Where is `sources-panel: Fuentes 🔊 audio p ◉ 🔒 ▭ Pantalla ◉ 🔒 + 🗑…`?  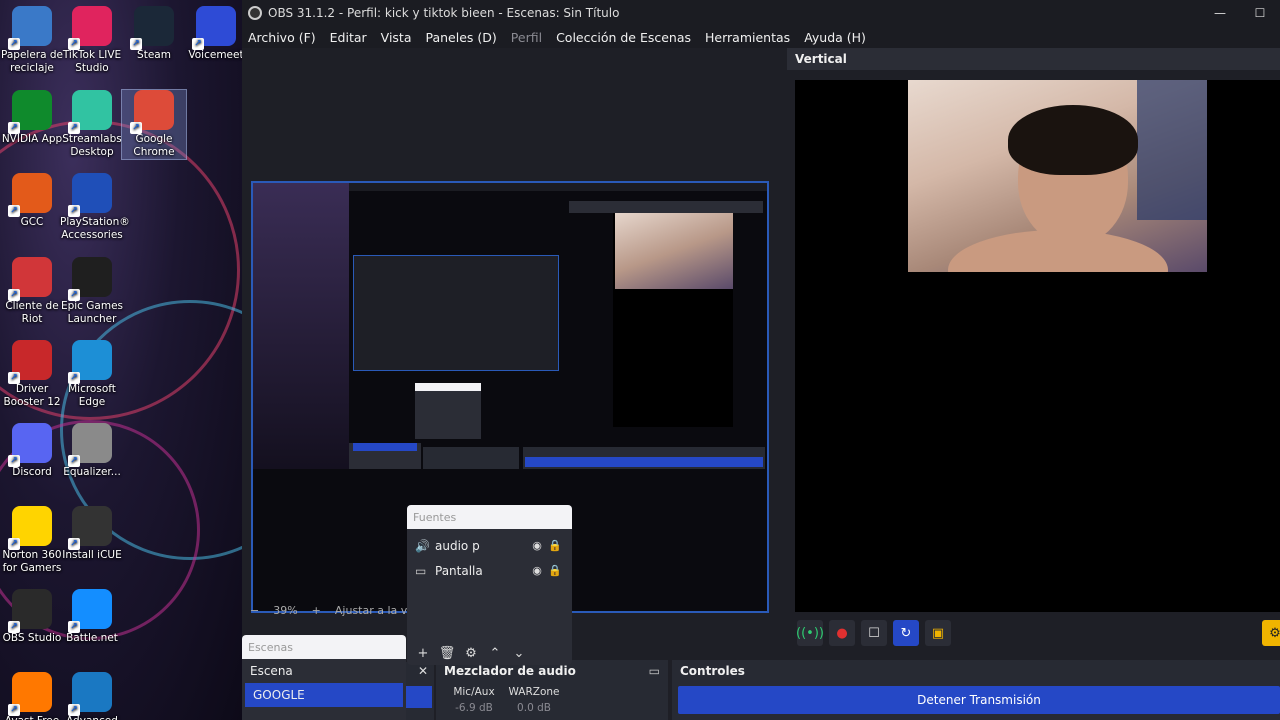
sources-panel: Fuentes 🔊 audio p ◉ 🔒 ▭ Pantalla ◉ 🔒 + 🗑… is located at coordinates (489, 585).